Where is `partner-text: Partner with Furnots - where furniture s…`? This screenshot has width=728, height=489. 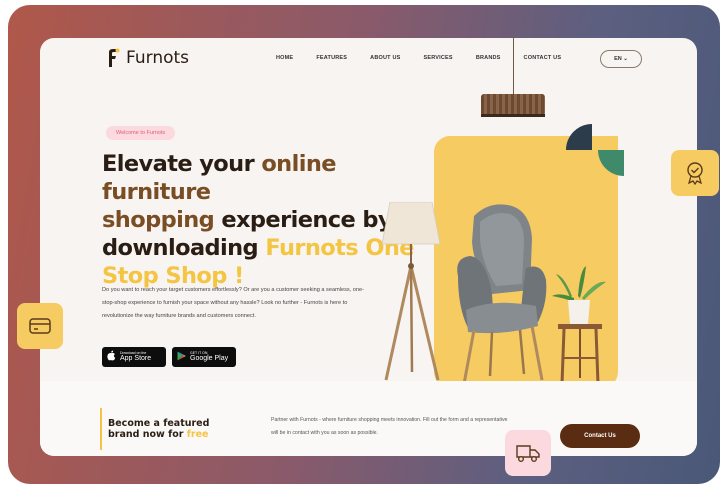
partner-text: Partner with Furnots - where furniture s… is located at coordinates (389, 426).